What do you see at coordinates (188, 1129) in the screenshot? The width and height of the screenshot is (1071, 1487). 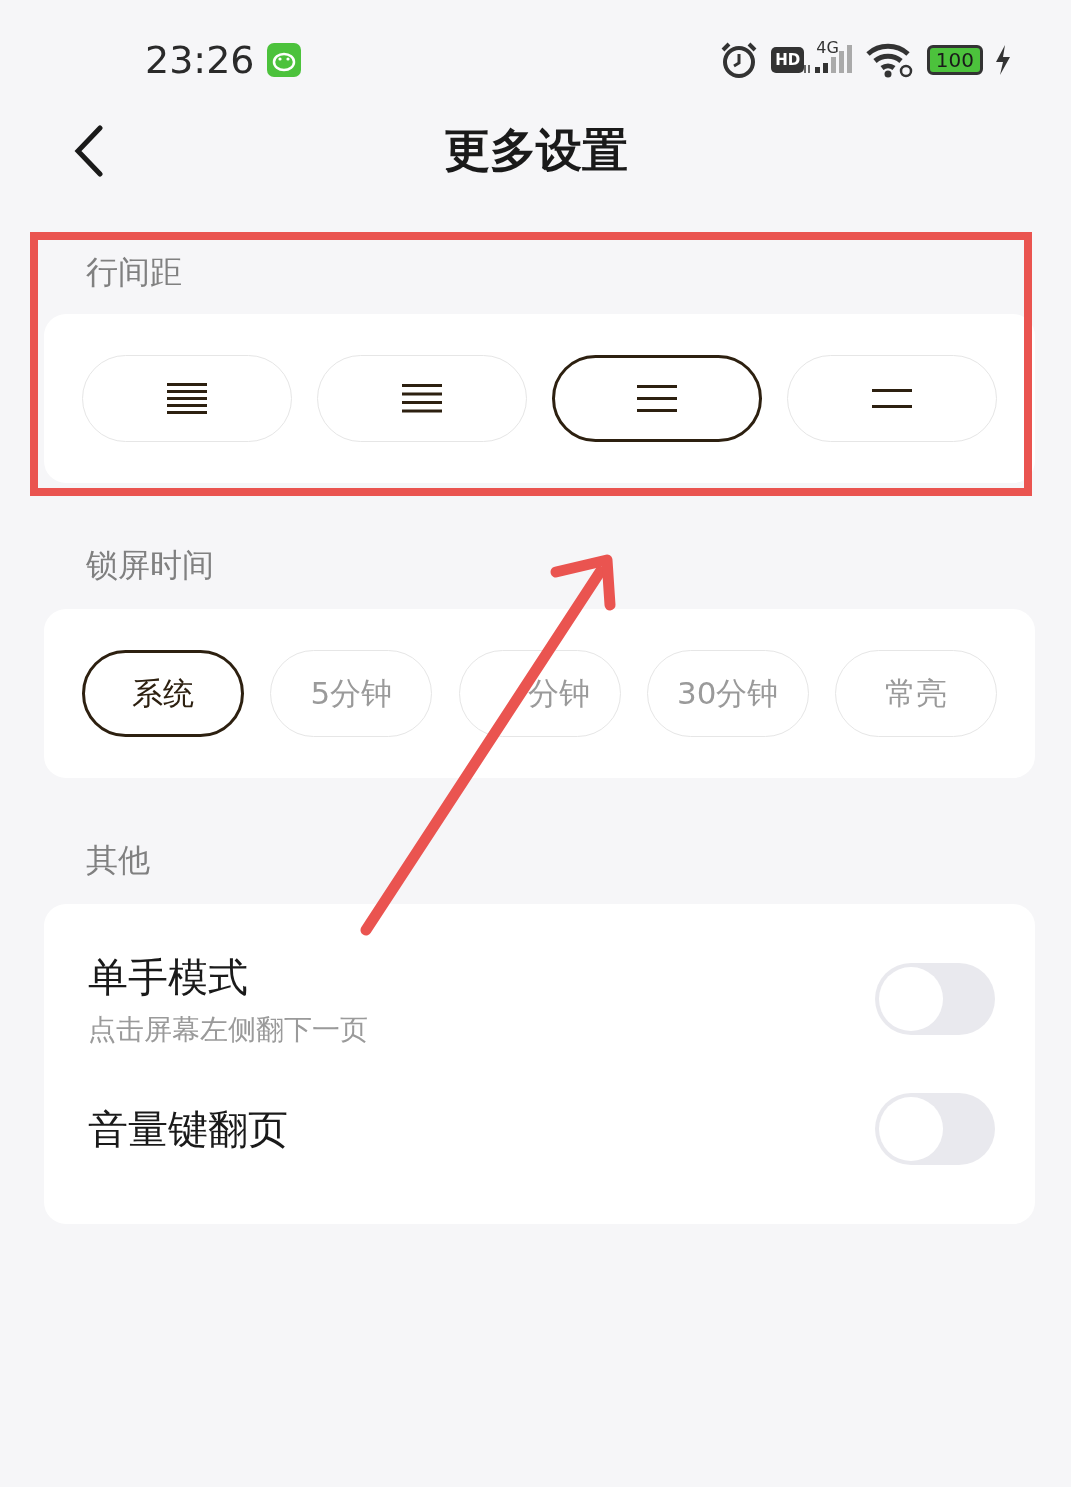 I see `setting-title: 音量键翻页` at bounding box center [188, 1129].